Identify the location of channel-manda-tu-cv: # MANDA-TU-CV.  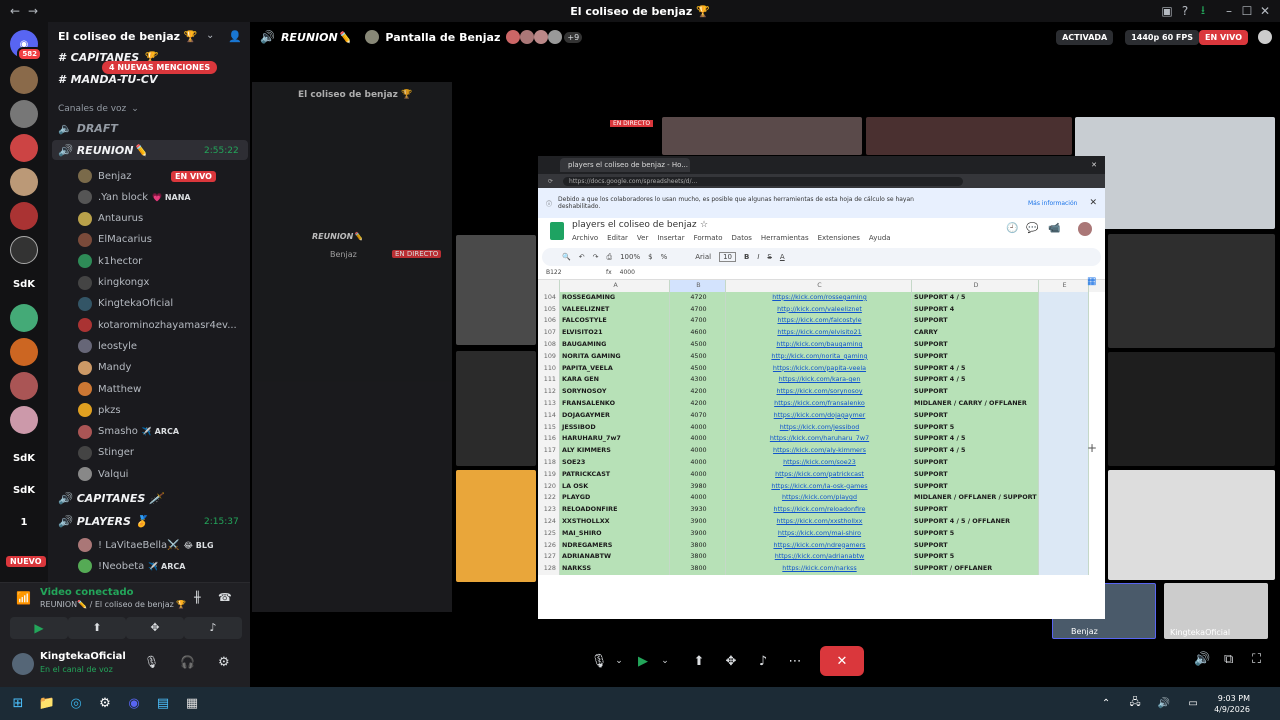
(108, 79).